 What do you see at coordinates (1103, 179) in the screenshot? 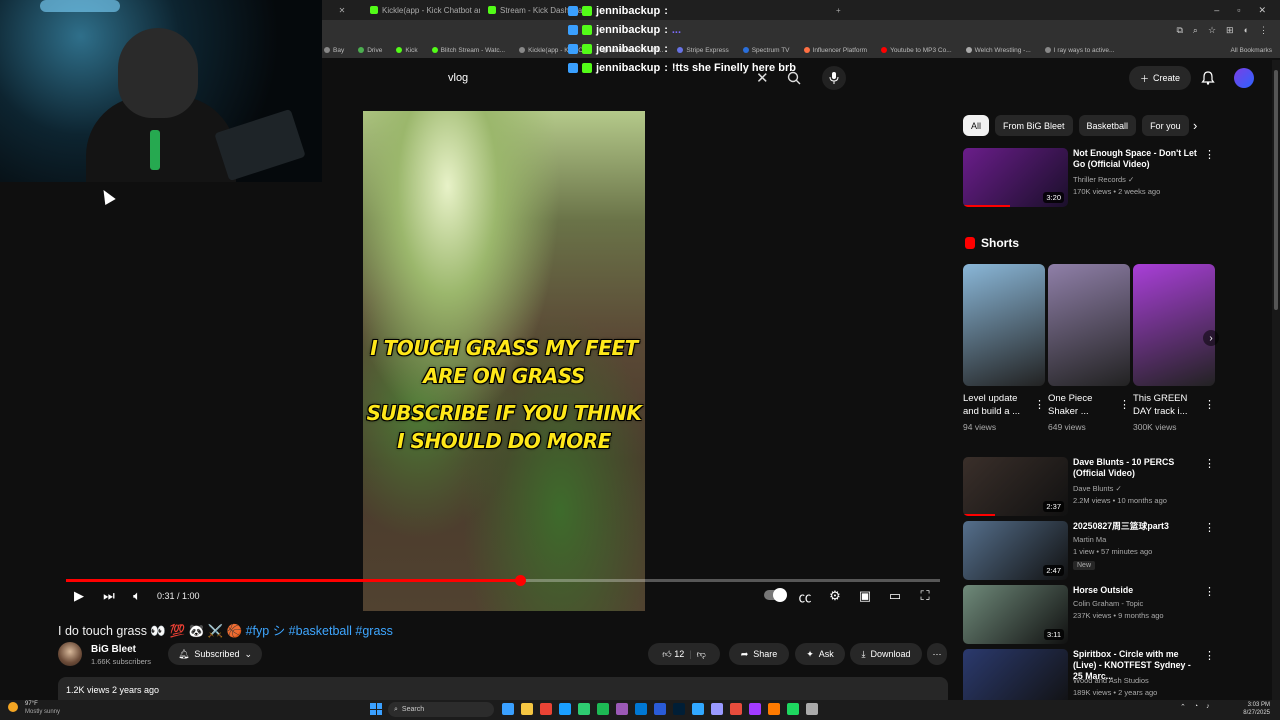
I see `recommendation-channel: Thriller Records ✓` at bounding box center [1103, 179].